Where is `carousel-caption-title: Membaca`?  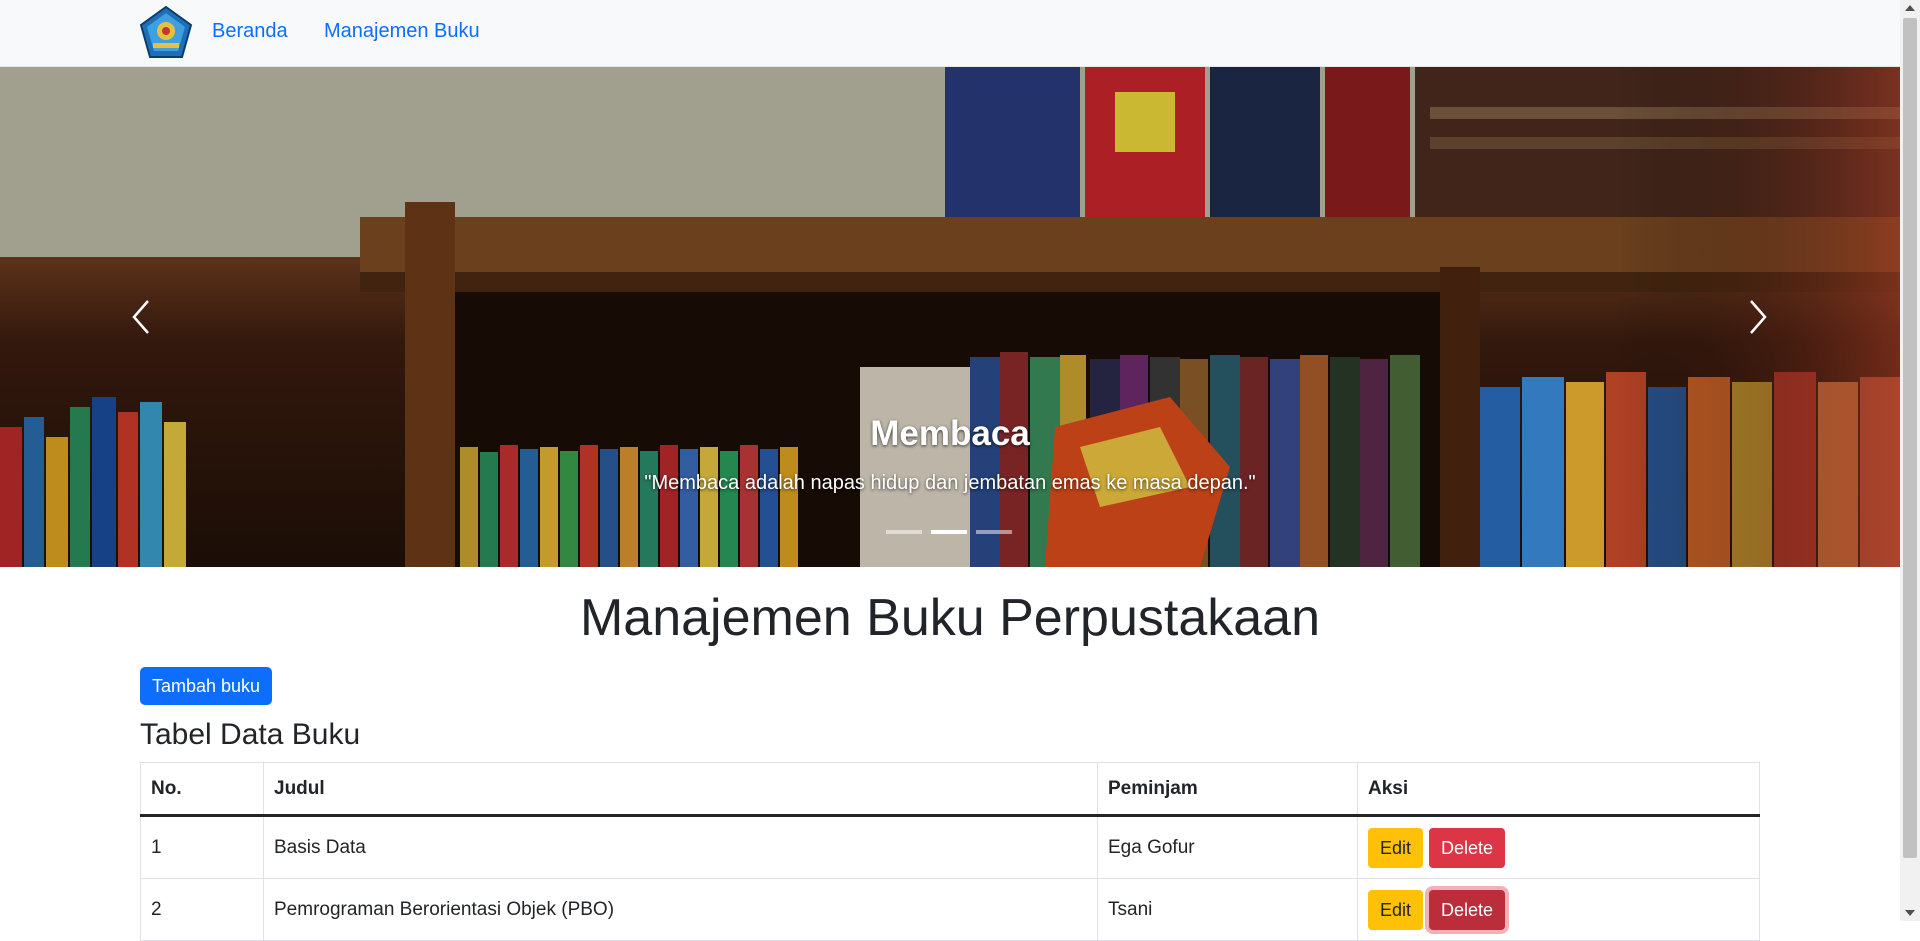 carousel-caption-title: Membaca is located at coordinates (950, 433).